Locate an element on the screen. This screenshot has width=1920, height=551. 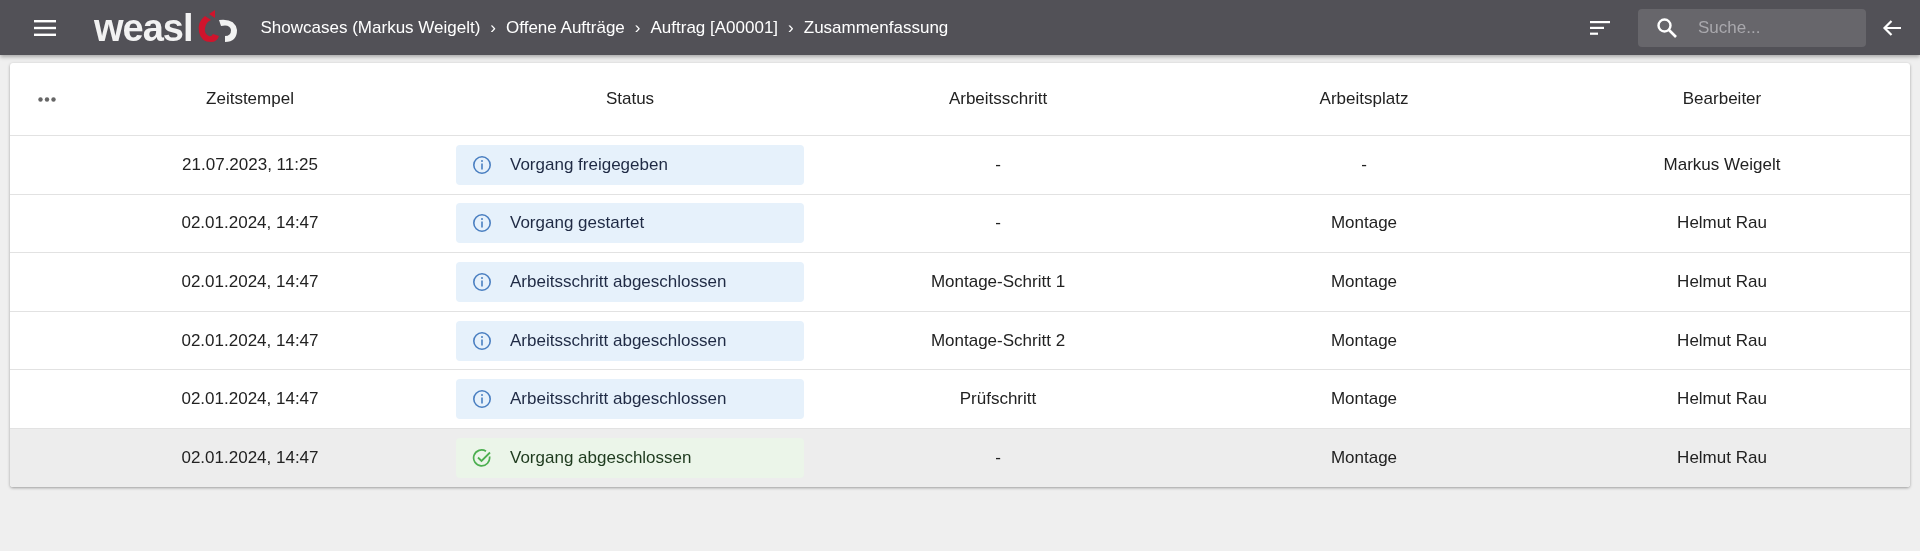
breadcrumb-link: Auftrag [A00001] is located at coordinates (714, 27).